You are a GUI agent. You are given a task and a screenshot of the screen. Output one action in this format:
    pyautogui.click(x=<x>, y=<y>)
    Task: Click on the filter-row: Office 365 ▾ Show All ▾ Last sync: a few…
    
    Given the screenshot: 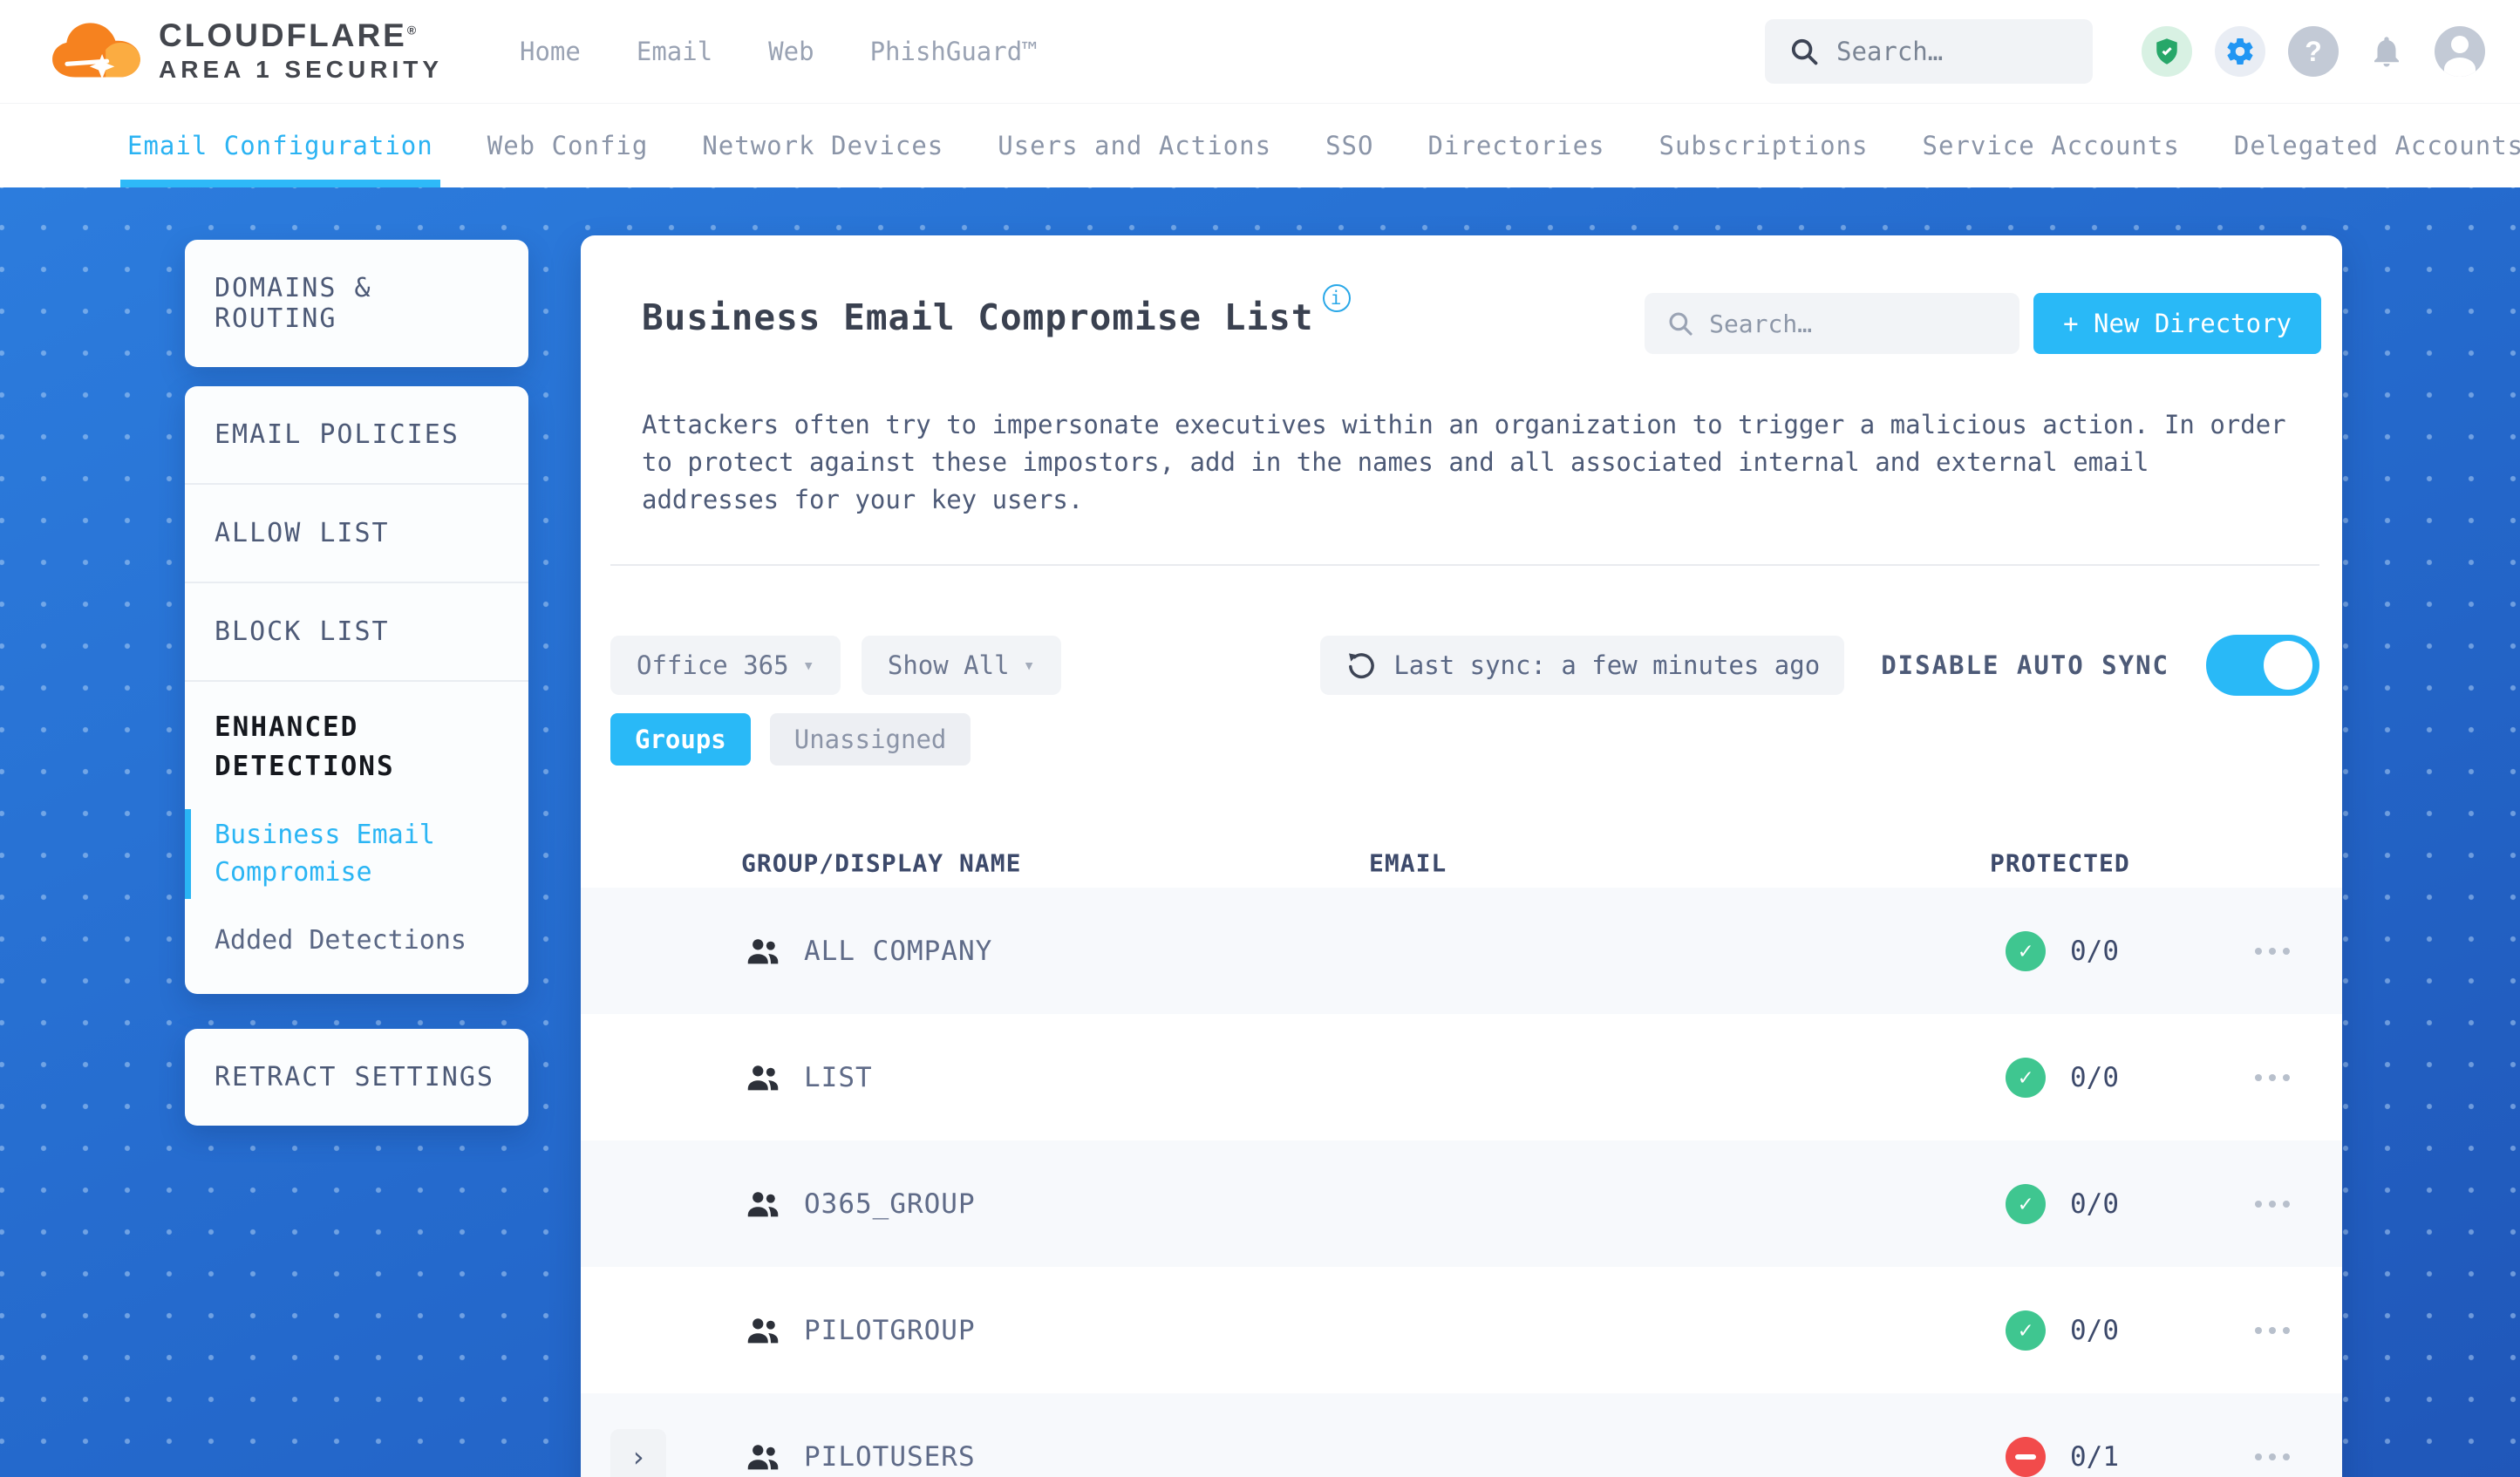 What is the action you would take?
    pyautogui.click(x=1464, y=665)
    